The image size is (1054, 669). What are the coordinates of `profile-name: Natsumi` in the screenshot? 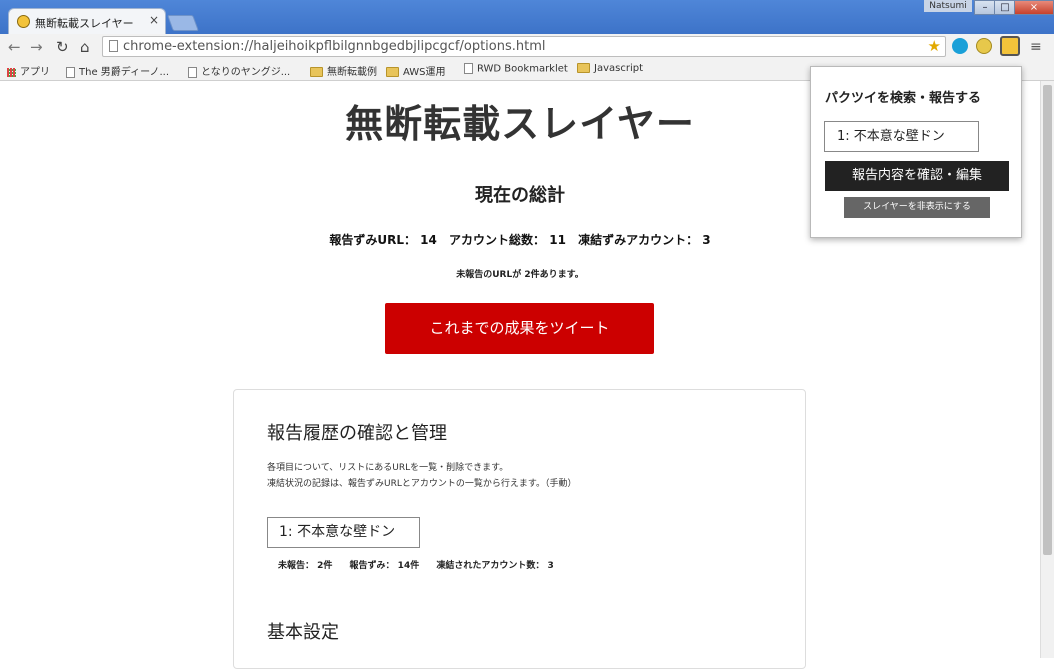 It's located at (948, 6).